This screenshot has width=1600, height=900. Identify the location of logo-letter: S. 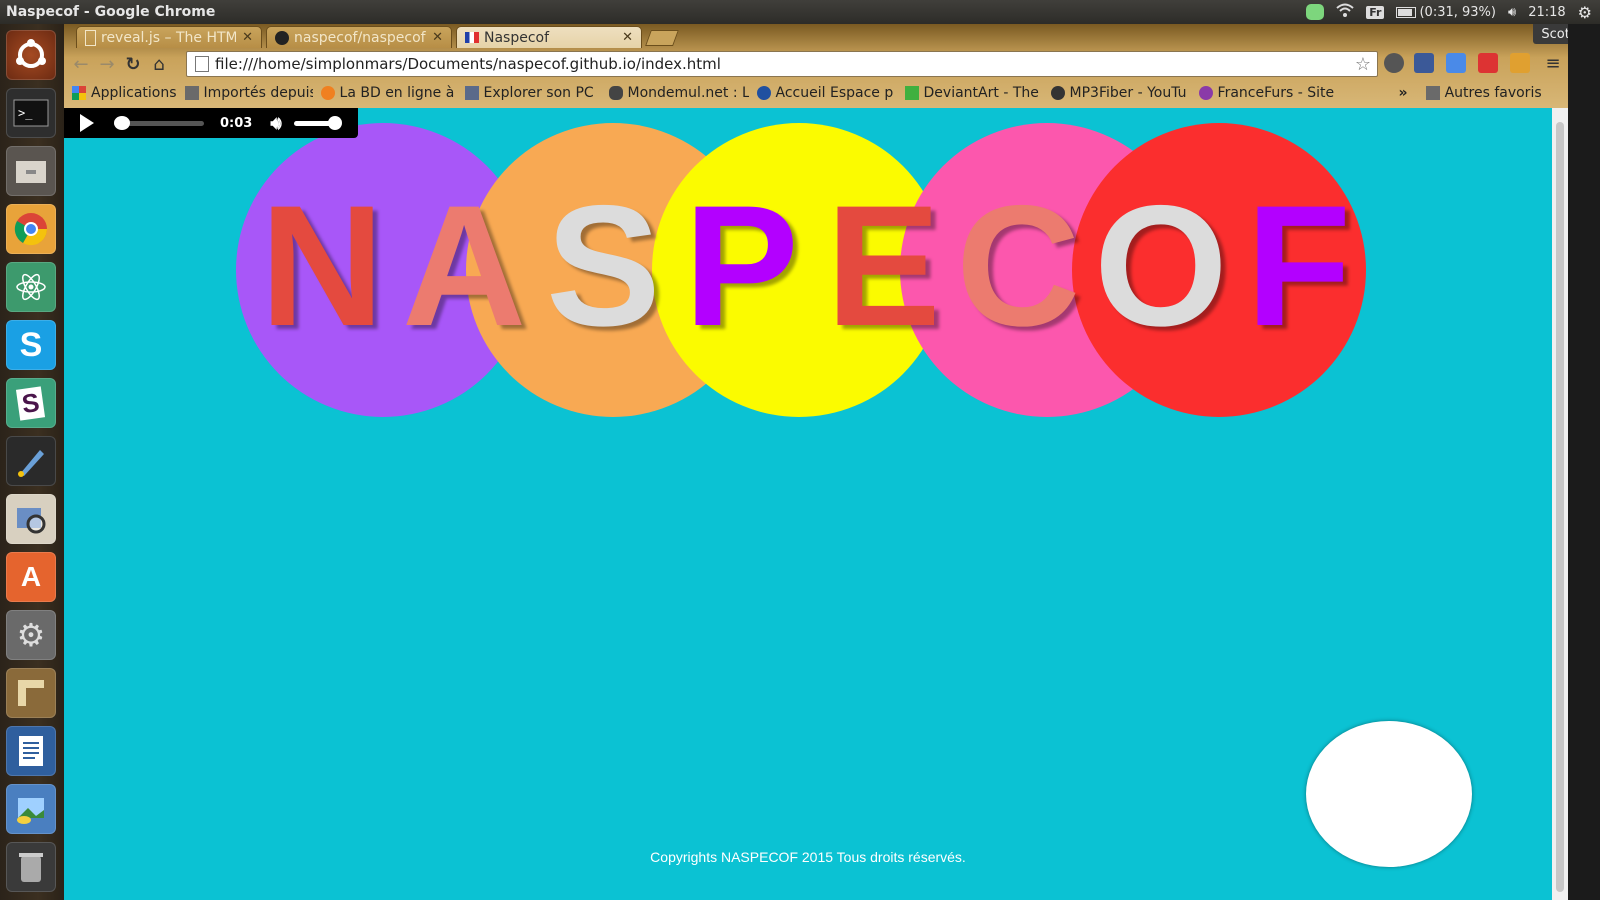
(603, 266).